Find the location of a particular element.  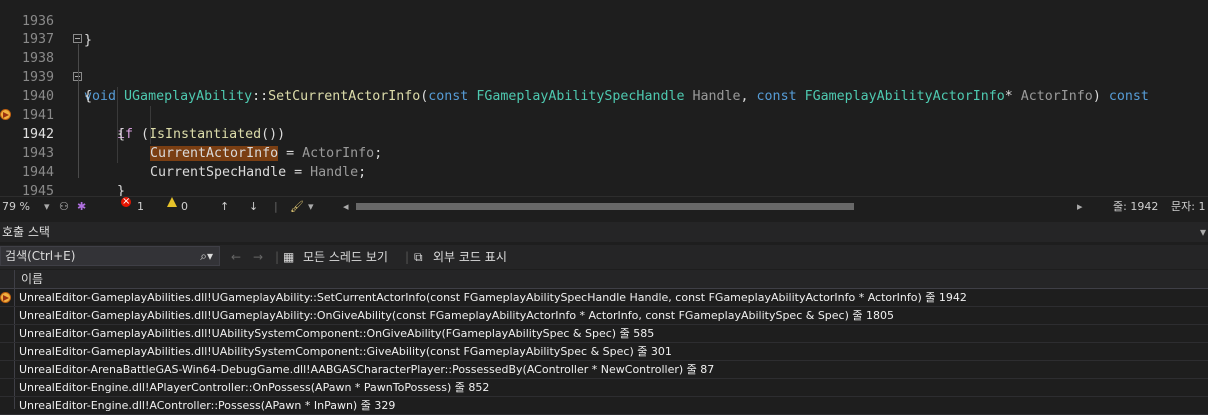

error-icon is located at coordinates (126, 202).